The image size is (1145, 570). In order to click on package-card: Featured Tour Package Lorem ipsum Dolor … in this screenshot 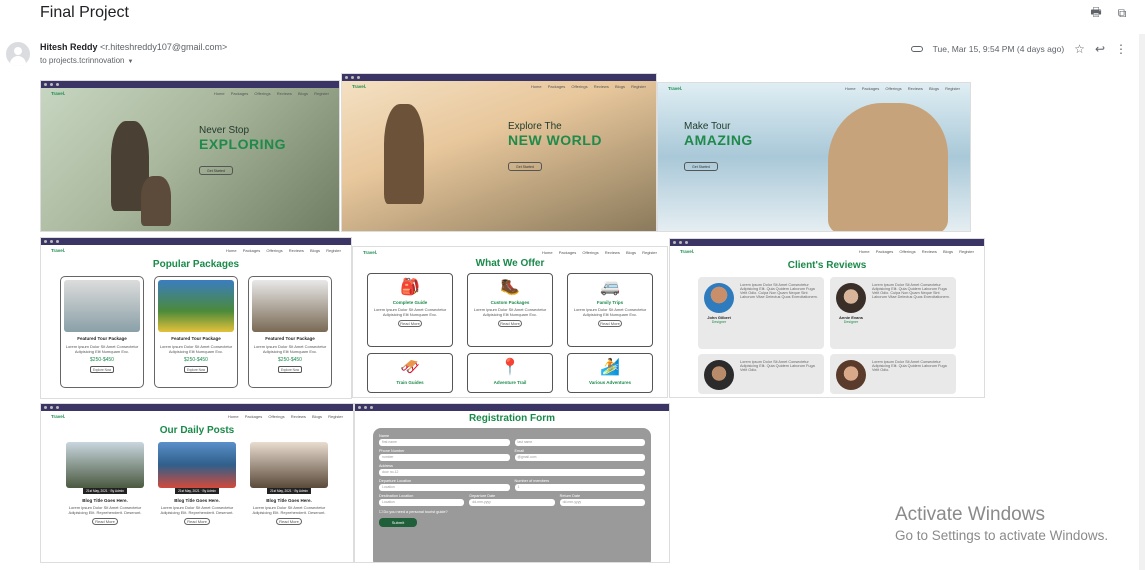, I will do `click(102, 332)`.